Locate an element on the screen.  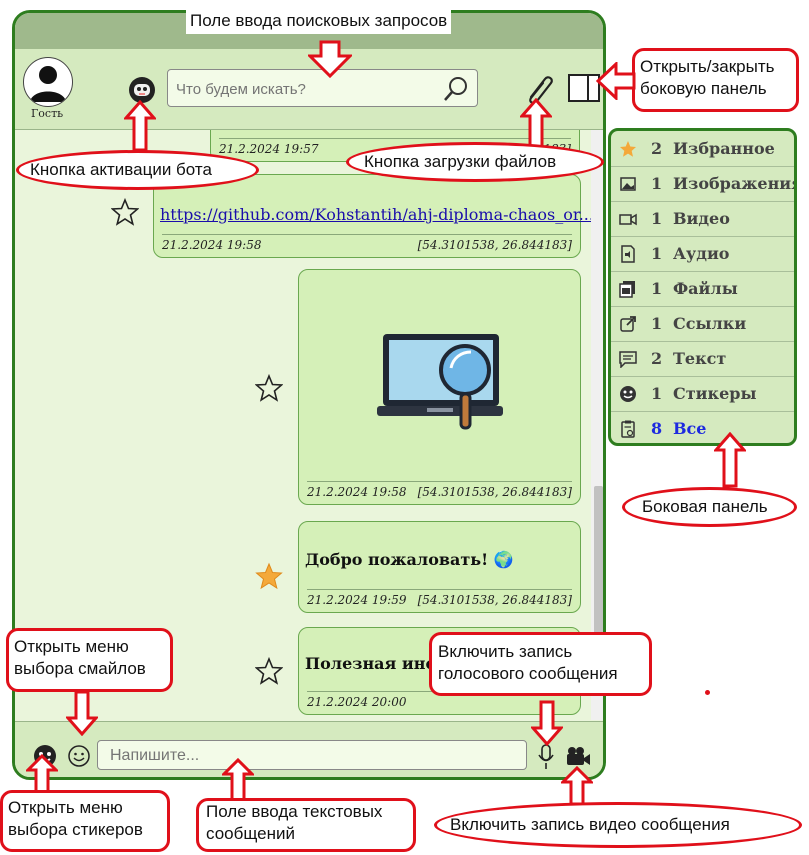
external-link-icon is located at coordinates (628, 324).